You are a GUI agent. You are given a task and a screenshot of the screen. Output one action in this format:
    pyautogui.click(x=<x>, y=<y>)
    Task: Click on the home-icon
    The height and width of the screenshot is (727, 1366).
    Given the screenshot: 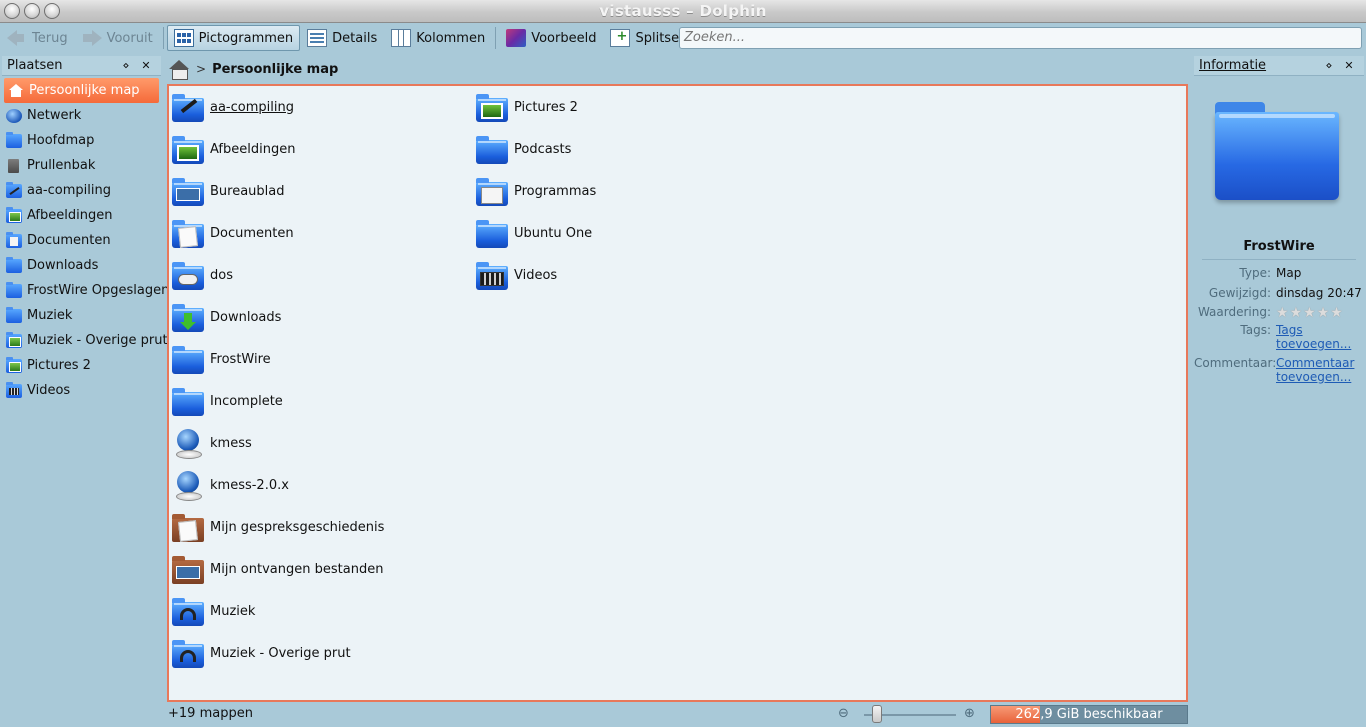 What is the action you would take?
    pyautogui.click(x=179, y=69)
    